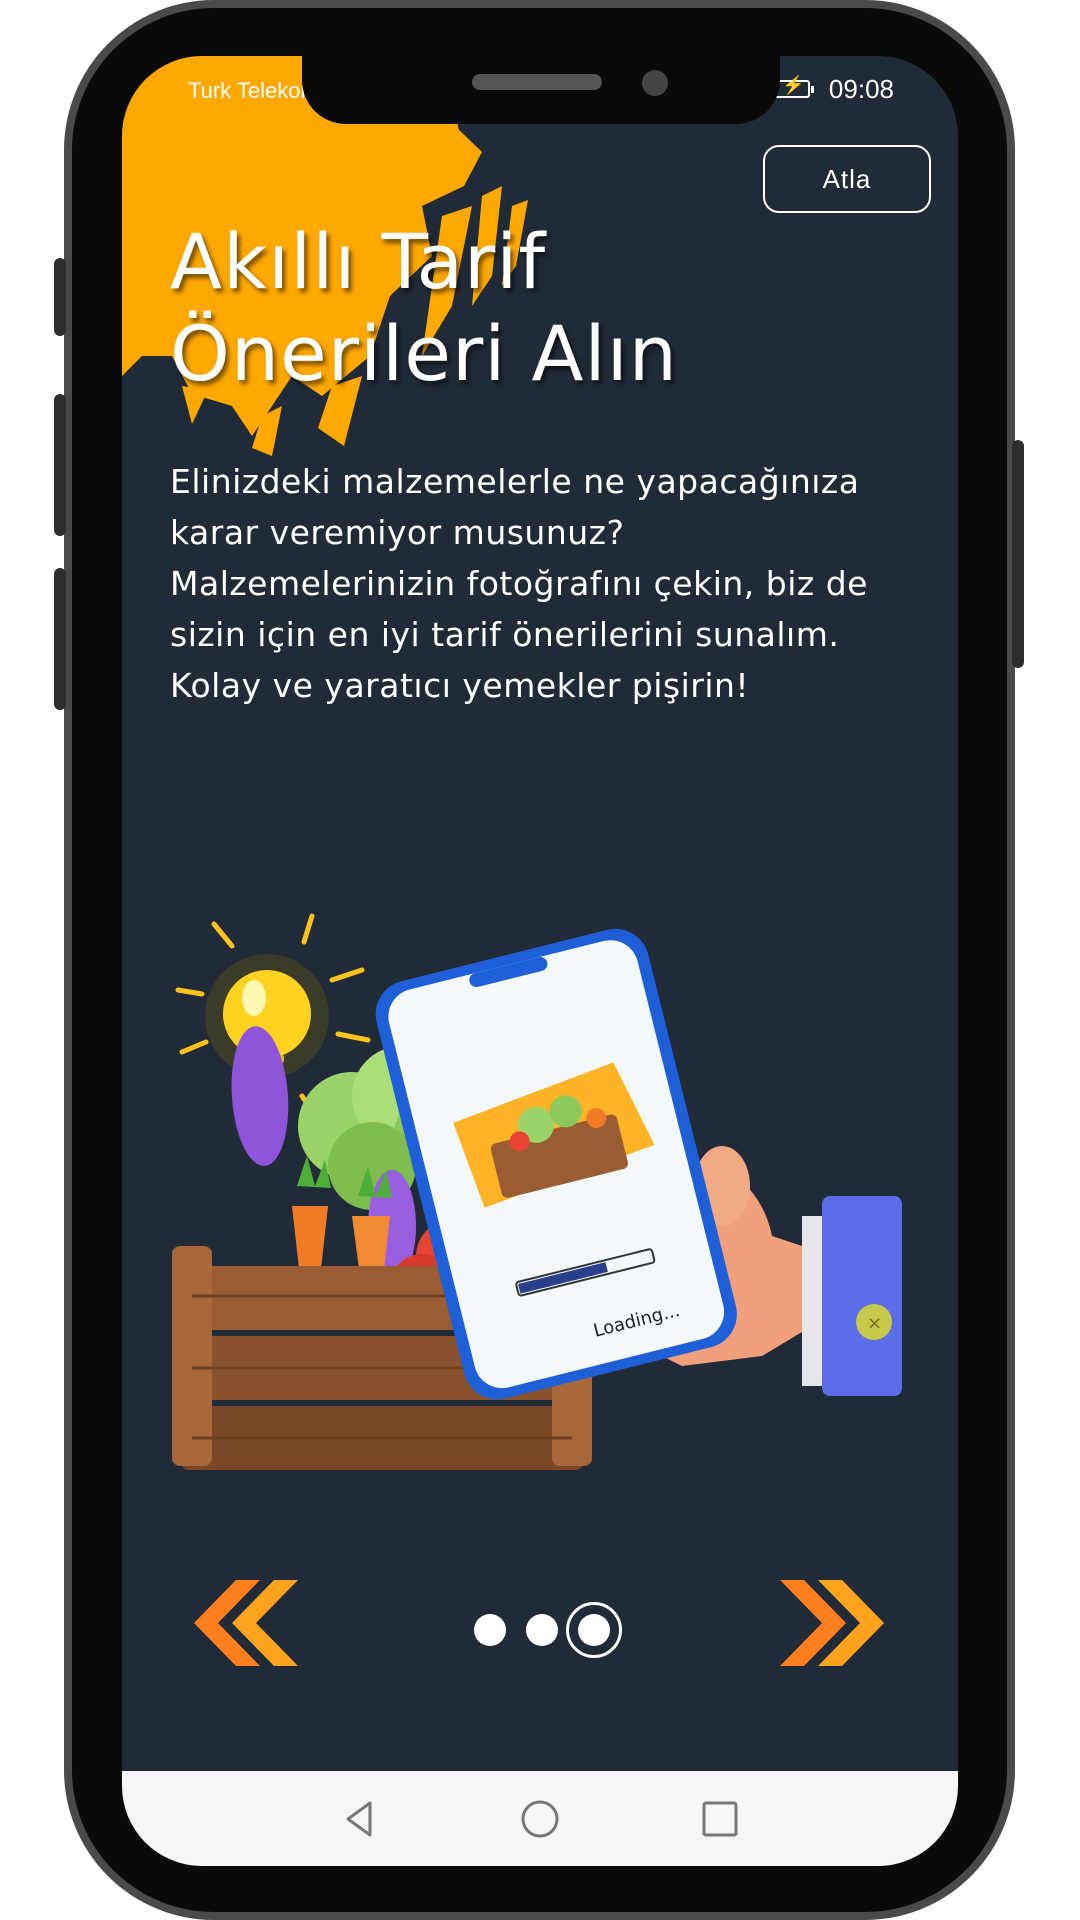  What do you see at coordinates (397, 532) in the screenshot?
I see `description-line: karar veremiyor musunuz?` at bounding box center [397, 532].